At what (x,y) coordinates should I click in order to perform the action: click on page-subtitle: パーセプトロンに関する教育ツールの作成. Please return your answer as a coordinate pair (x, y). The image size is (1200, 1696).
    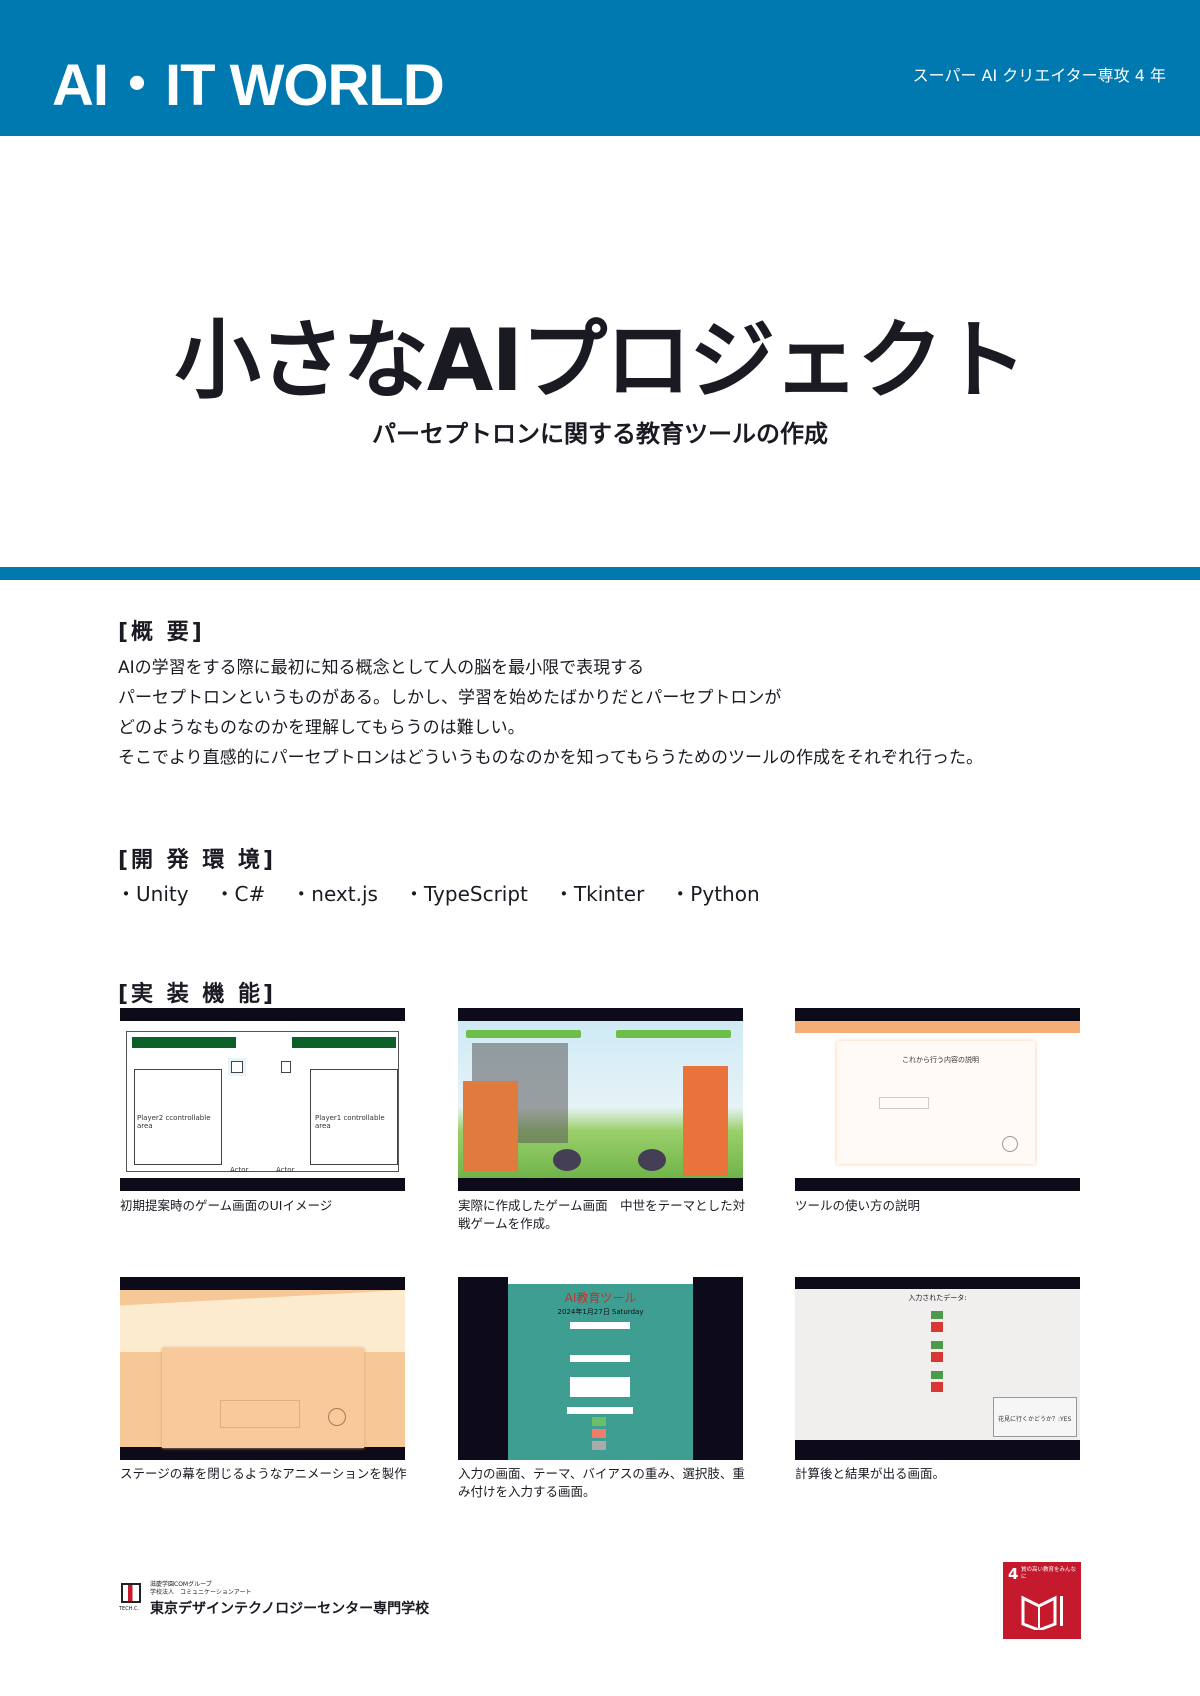
    Looking at the image, I should click on (600, 434).